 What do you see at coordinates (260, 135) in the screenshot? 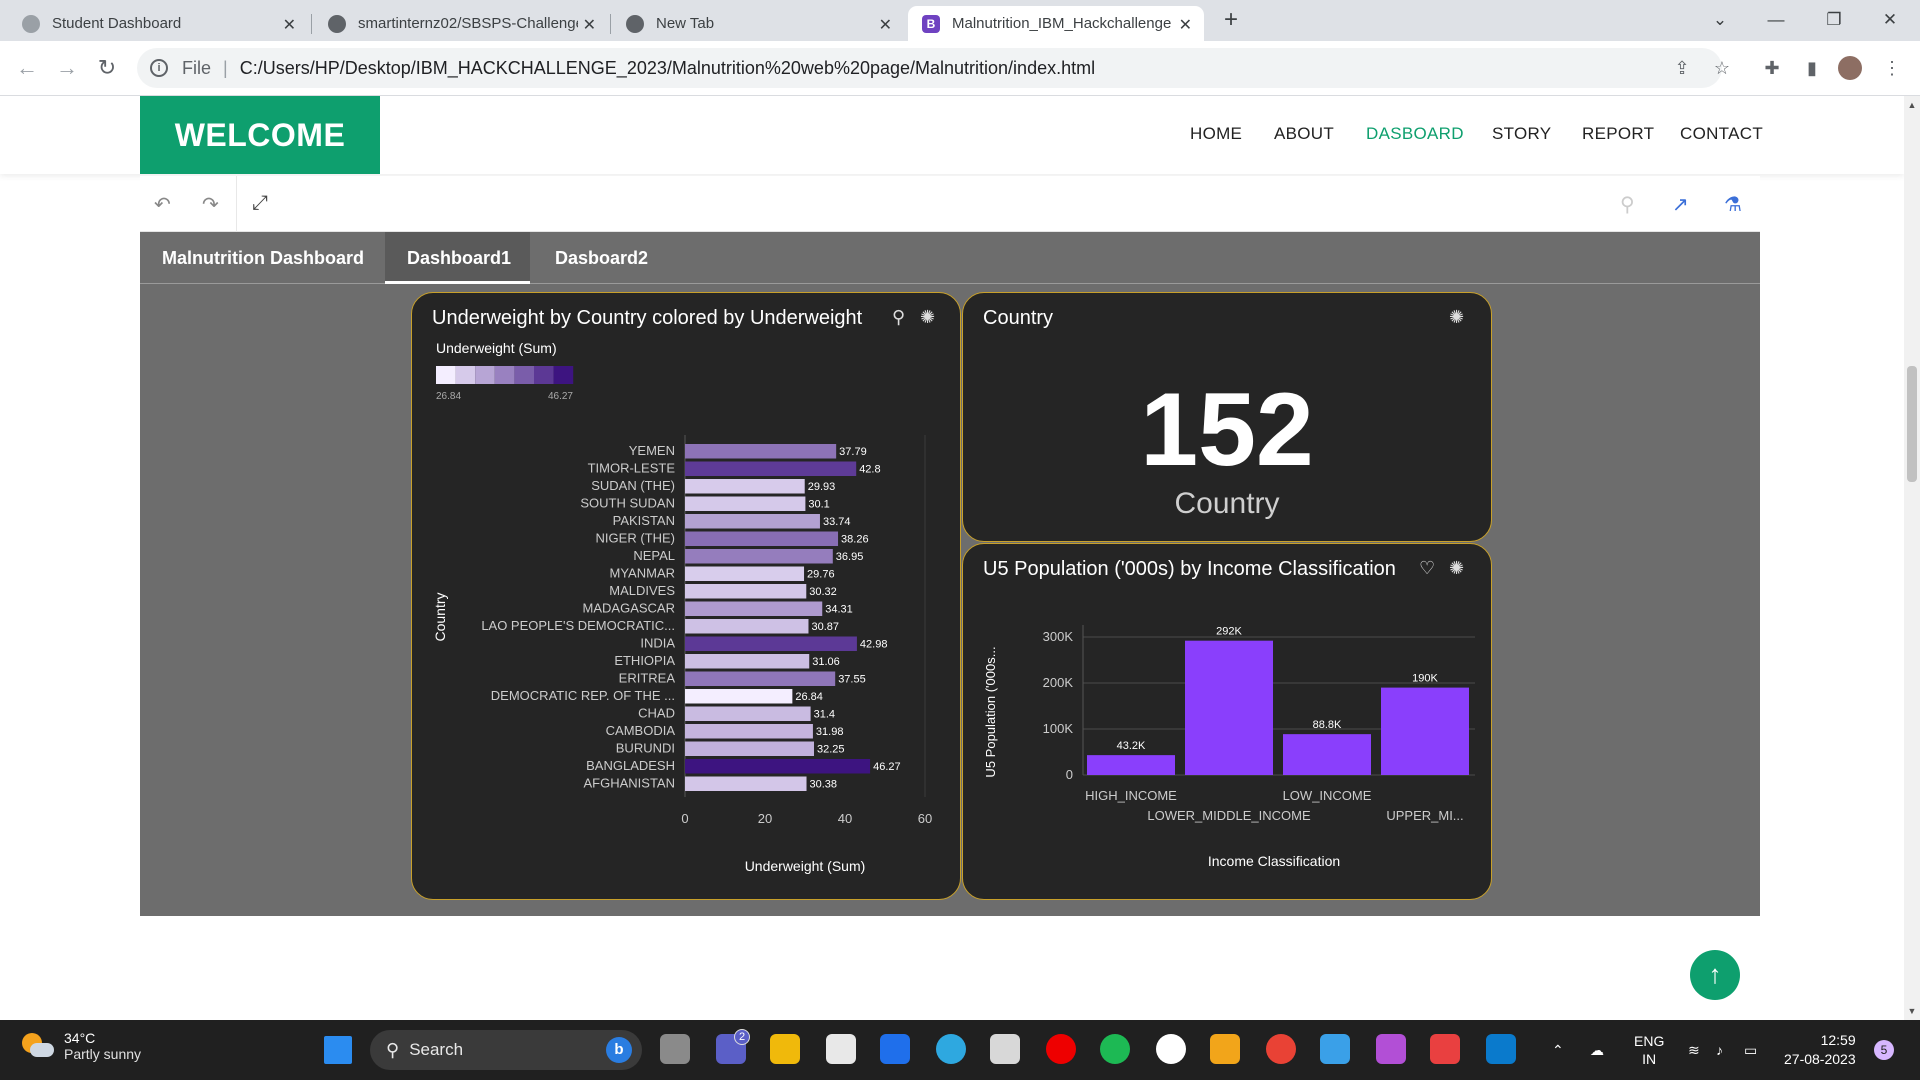
I see `brand-logo: WELCOME` at bounding box center [260, 135].